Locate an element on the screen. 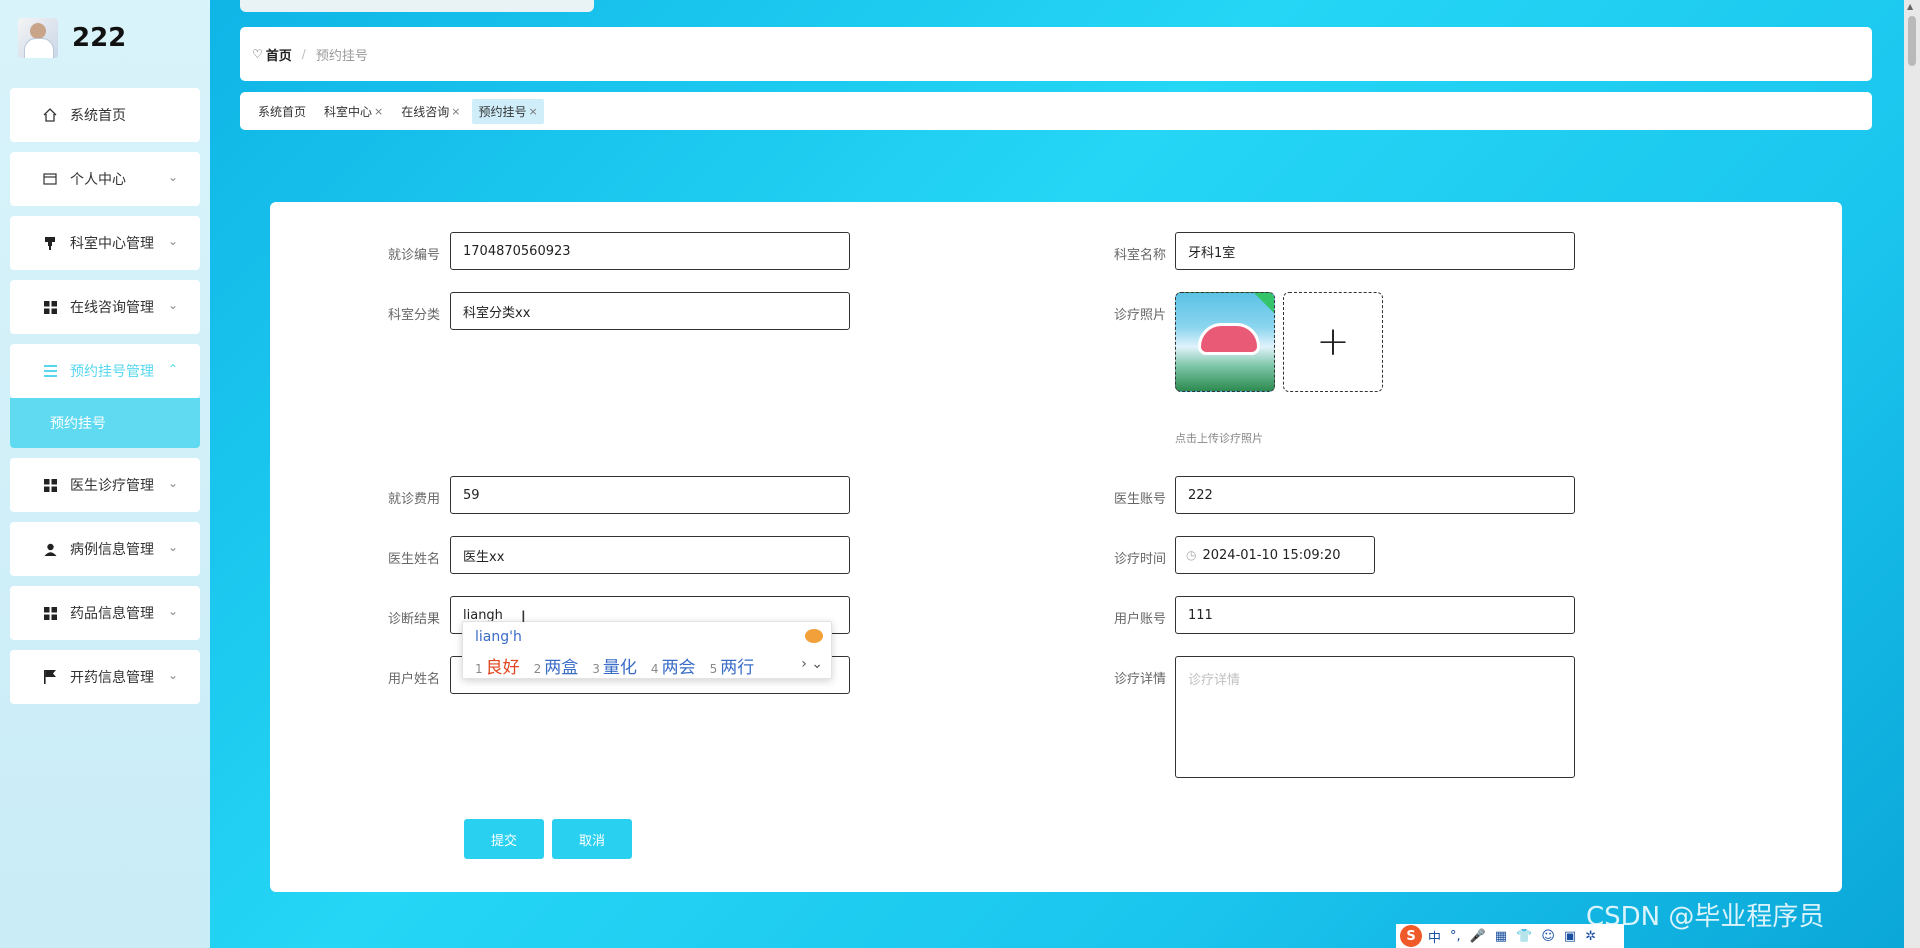  sidebar-item-home: 系统首页 is located at coordinates (105, 115).